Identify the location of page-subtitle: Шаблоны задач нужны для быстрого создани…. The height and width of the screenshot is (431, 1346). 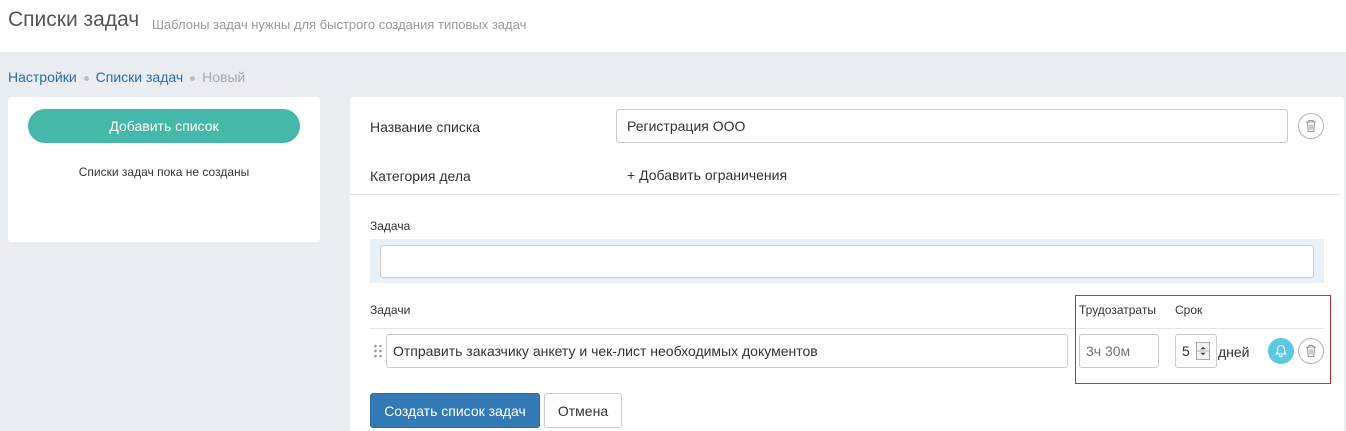
(339, 24).